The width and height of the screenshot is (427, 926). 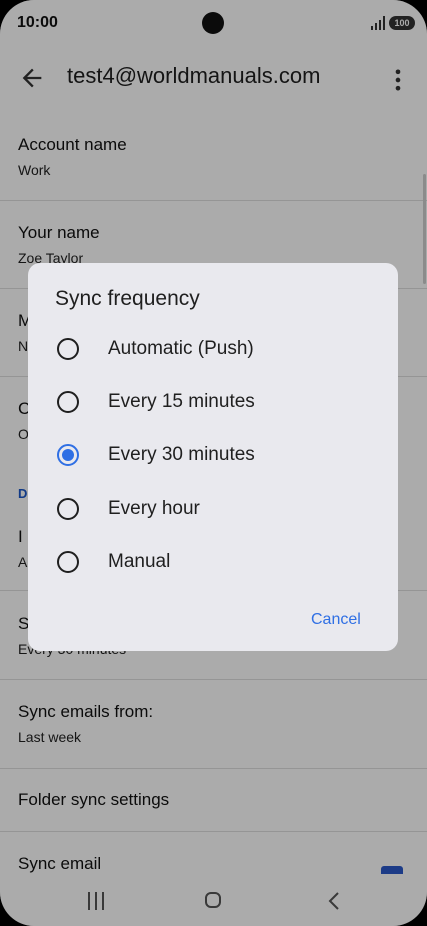 What do you see at coordinates (213, 509) in the screenshot?
I see `option-every-hour: Every hour` at bounding box center [213, 509].